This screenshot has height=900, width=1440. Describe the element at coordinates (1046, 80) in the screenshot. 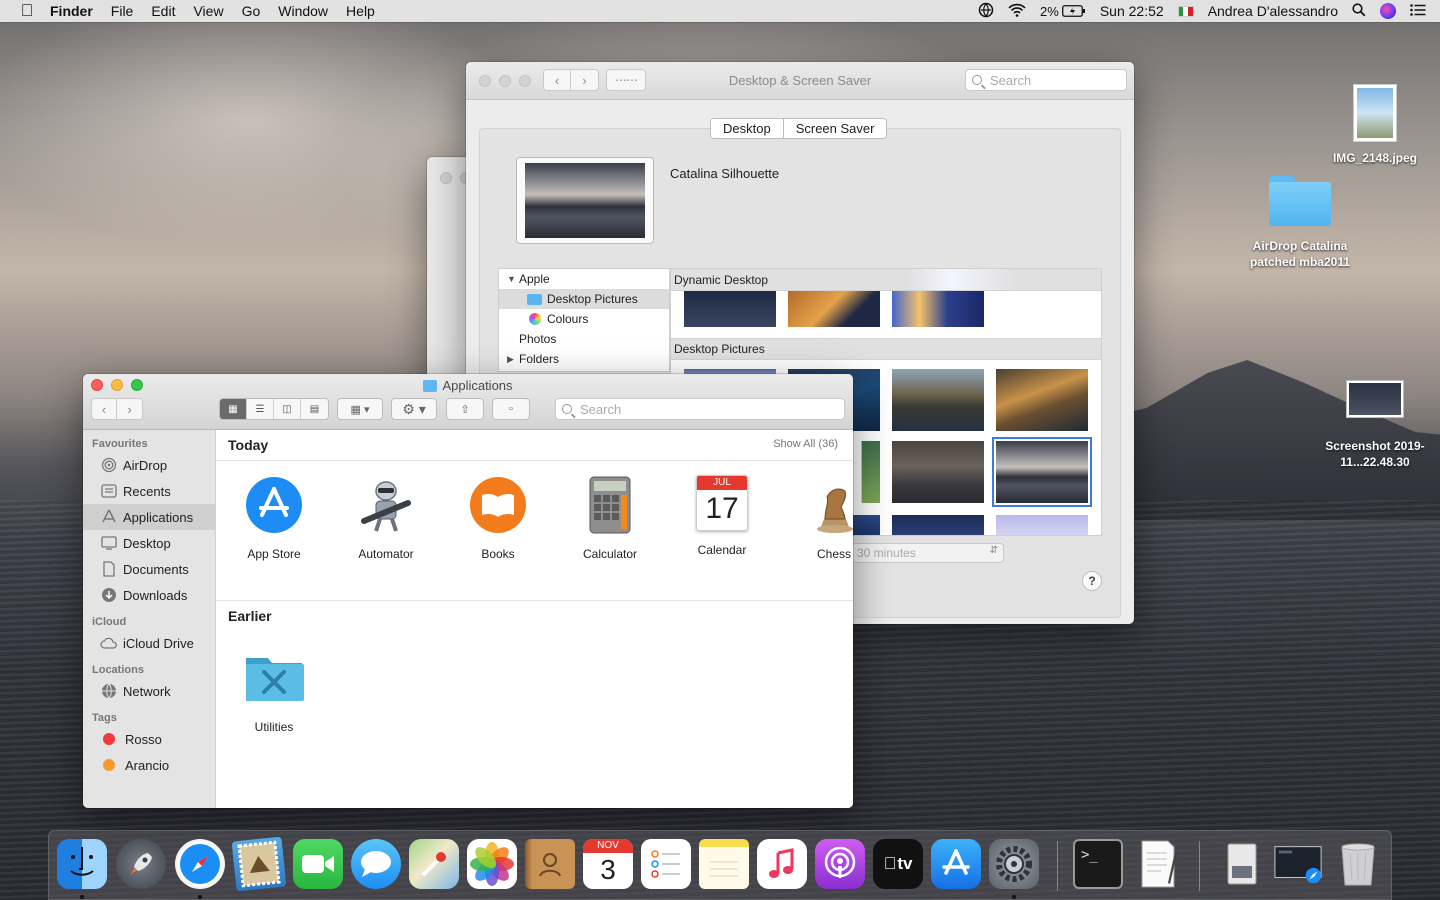

I see `prefs-search-input: Search` at that location.